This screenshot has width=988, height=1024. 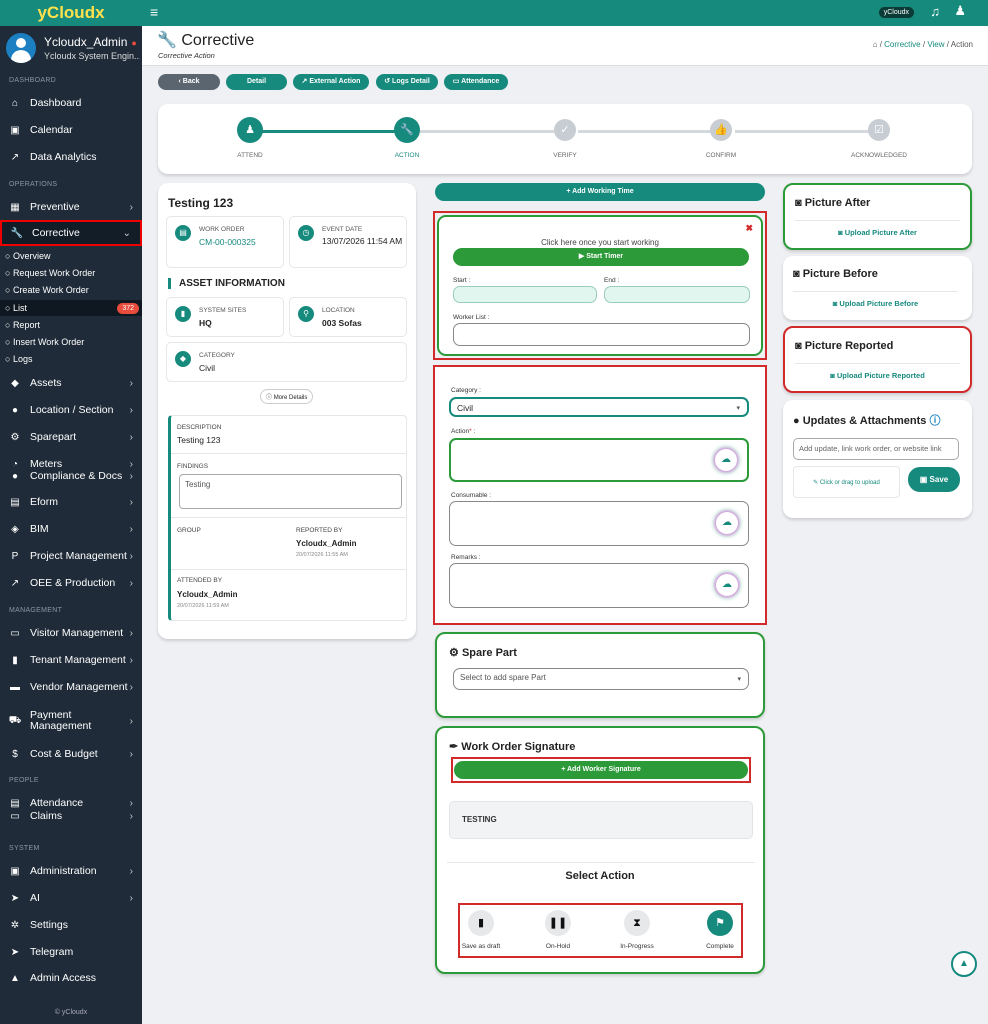 I want to click on sidebar-item-claims: ▭ Claims ›, so click(x=71, y=816).